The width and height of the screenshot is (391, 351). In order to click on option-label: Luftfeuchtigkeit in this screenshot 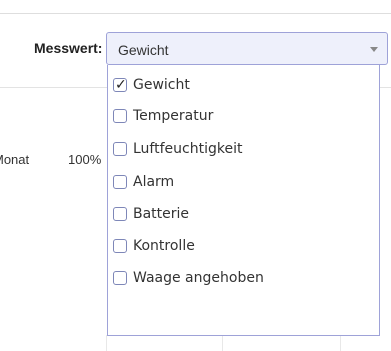, I will do `click(188, 149)`.